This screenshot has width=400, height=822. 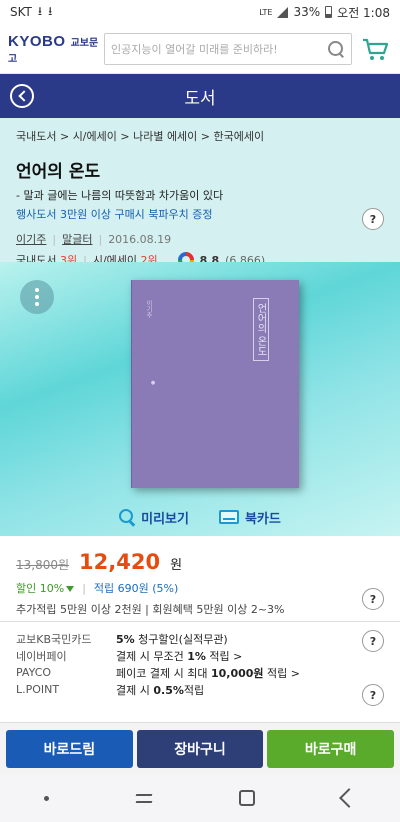 I want to click on battery-percent: 33%, so click(x=307, y=12).